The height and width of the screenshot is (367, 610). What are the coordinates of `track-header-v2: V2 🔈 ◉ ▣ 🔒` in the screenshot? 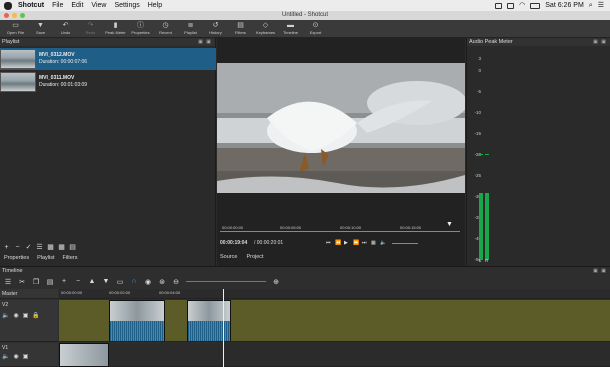 It's located at (29, 321).